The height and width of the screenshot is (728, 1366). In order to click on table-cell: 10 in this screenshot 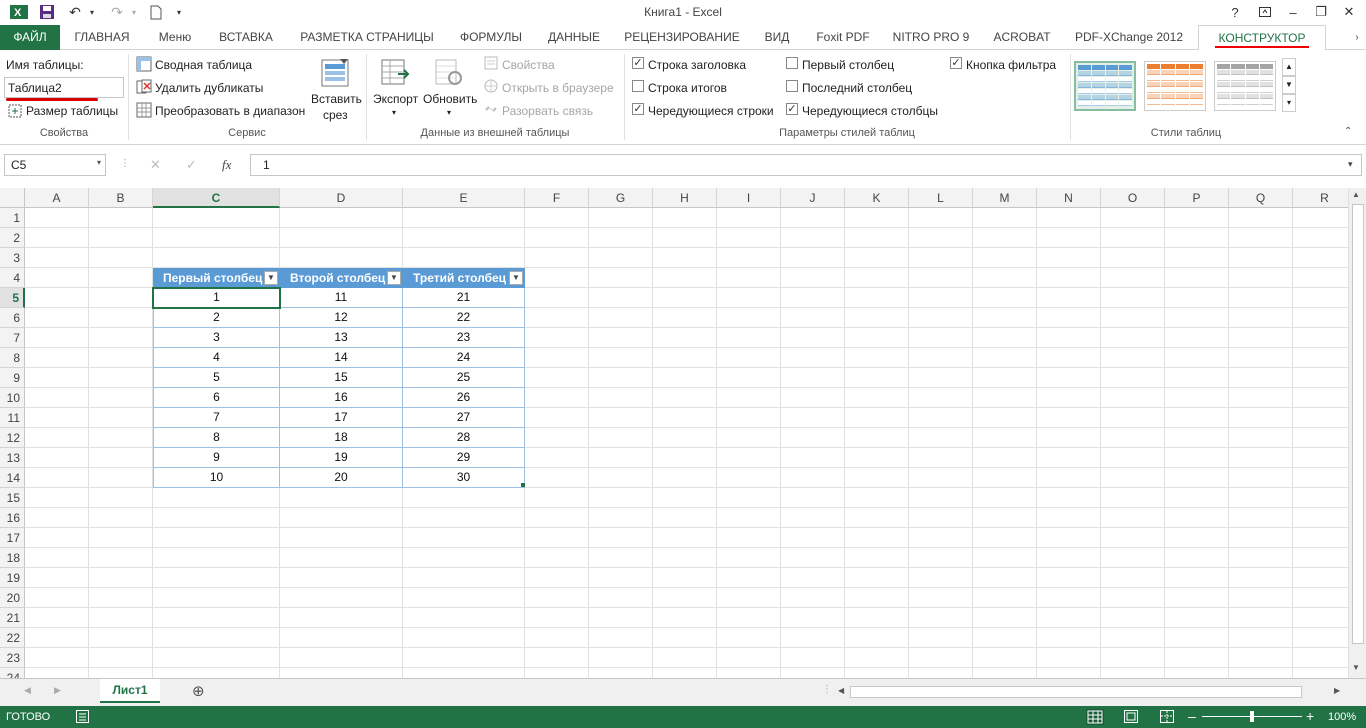, I will do `click(216, 478)`.